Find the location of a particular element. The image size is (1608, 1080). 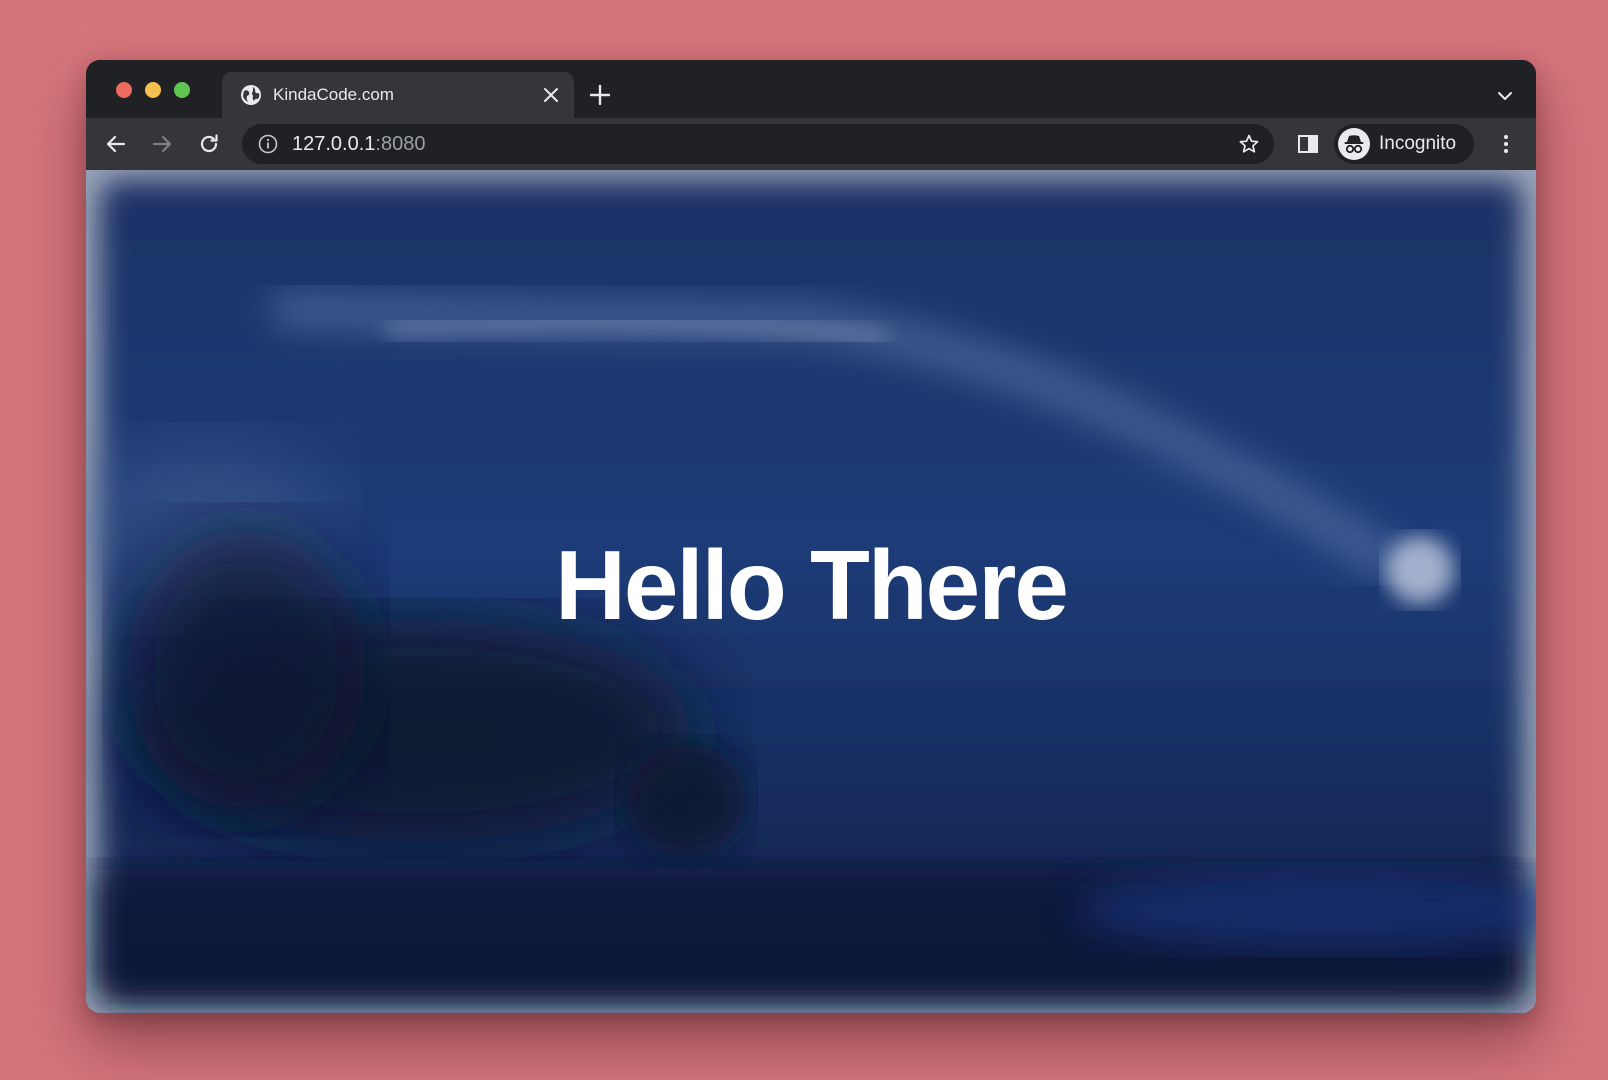

forward-arrow-icon is located at coordinates (162, 144).